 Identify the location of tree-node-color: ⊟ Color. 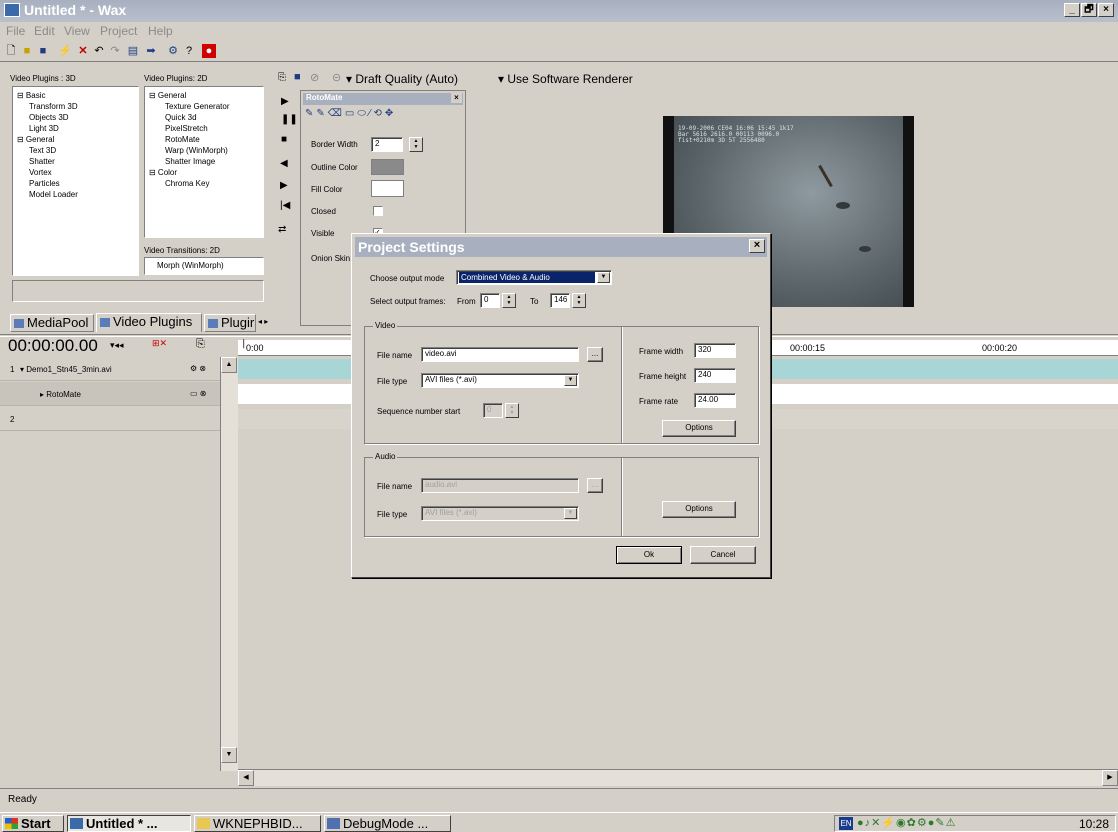
(204, 172).